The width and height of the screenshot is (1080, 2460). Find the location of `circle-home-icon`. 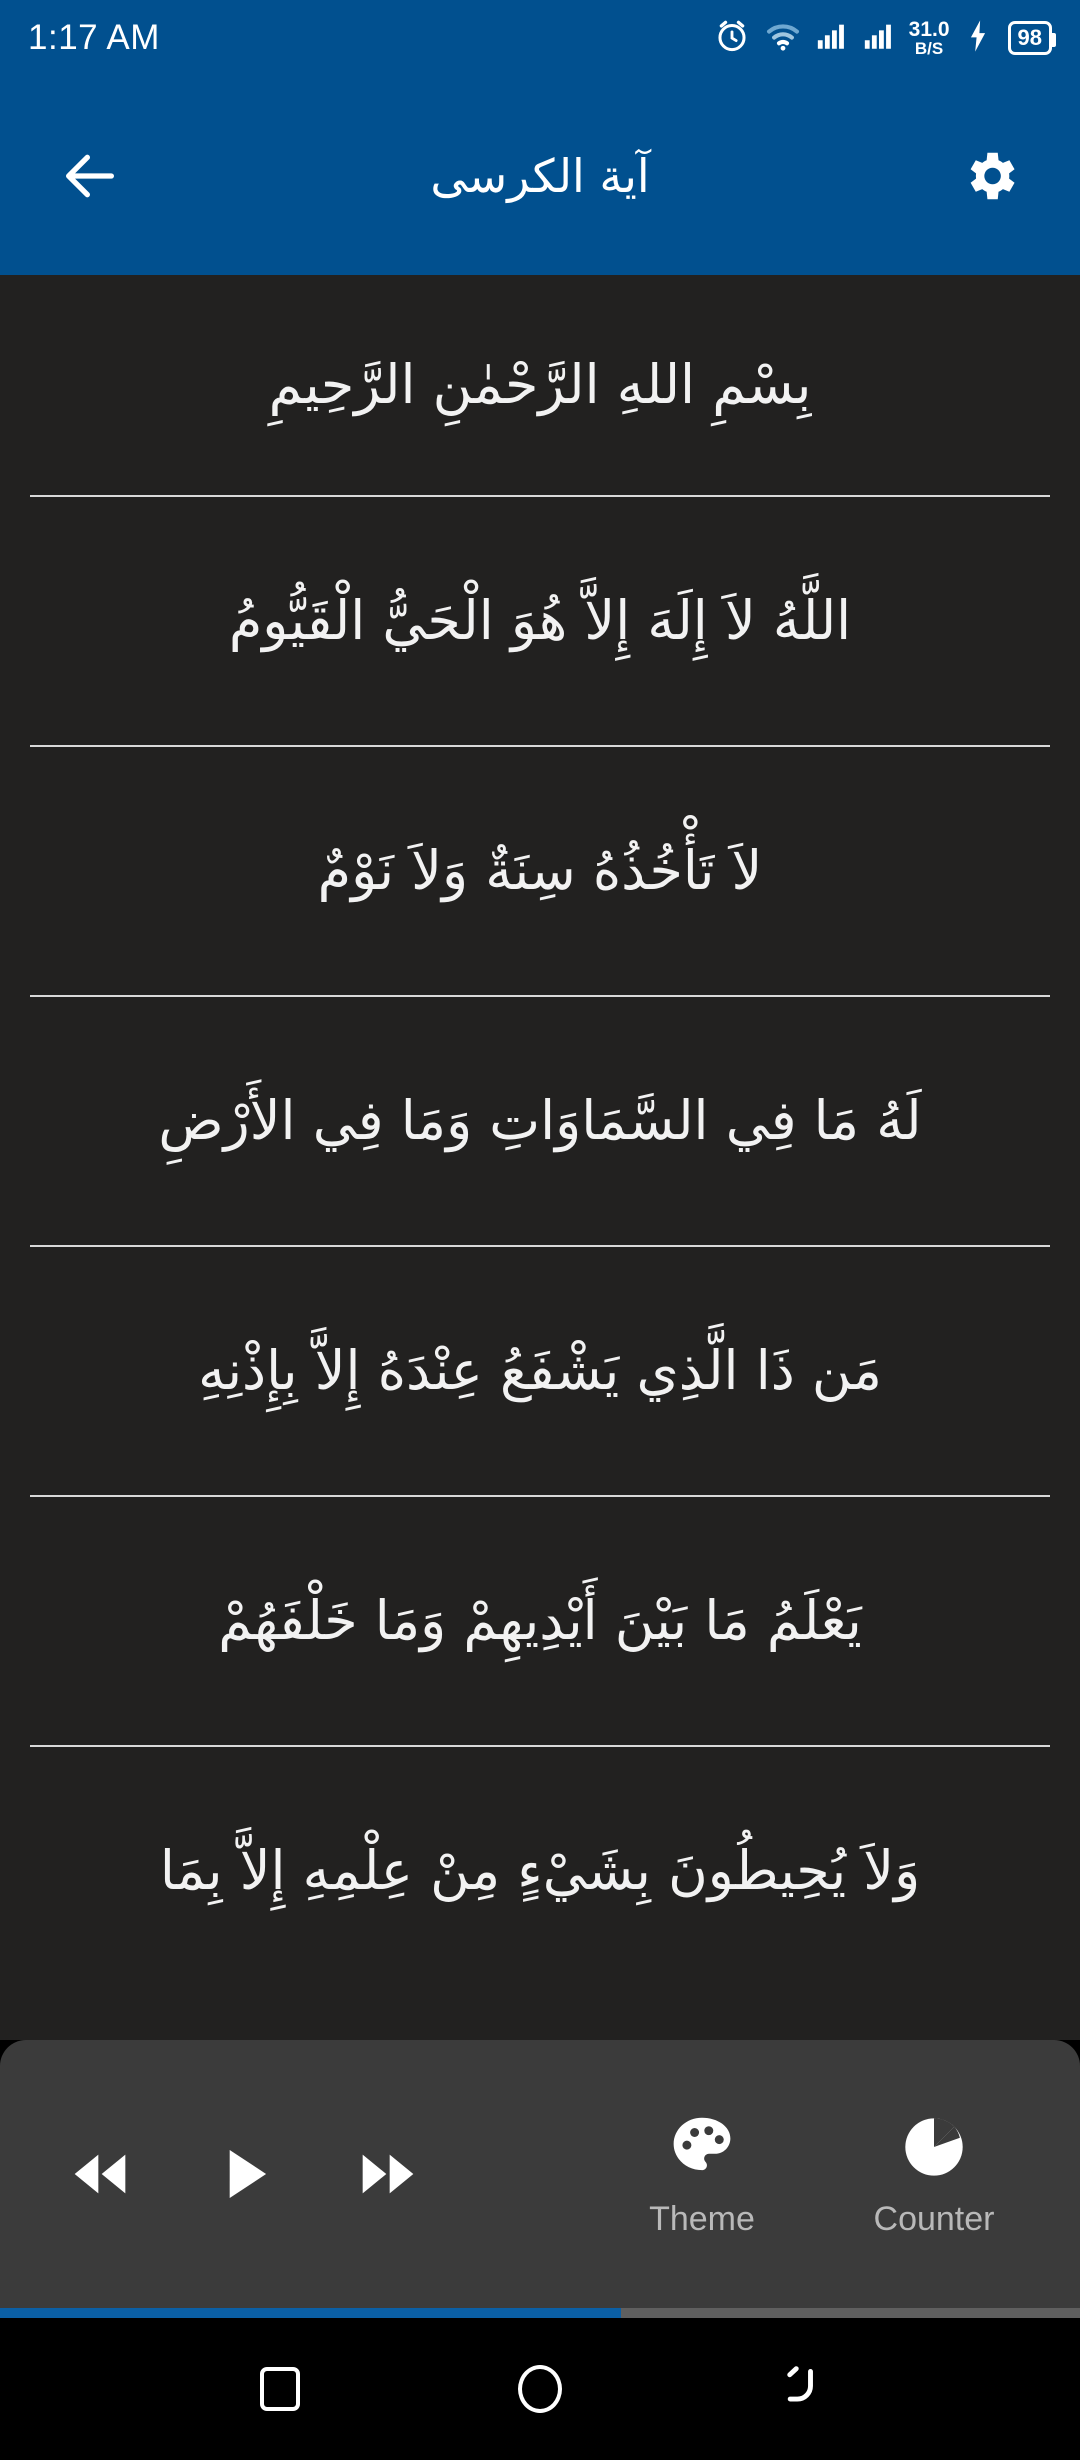

circle-home-icon is located at coordinates (540, 2389).